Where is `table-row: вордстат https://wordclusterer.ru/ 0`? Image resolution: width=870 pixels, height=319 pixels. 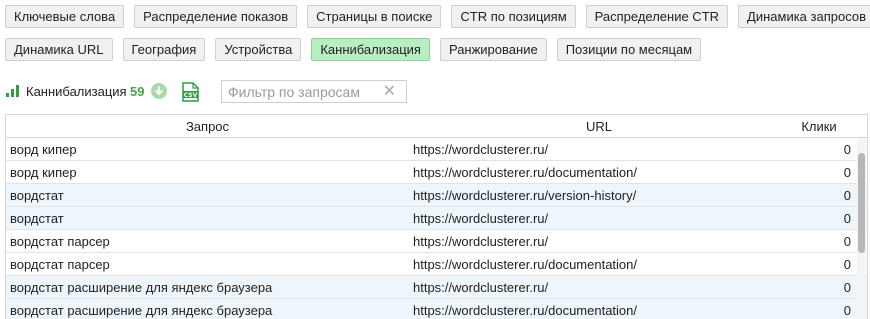 table-row: вордстат https://wordclusterer.ru/ 0 is located at coordinates (436, 218).